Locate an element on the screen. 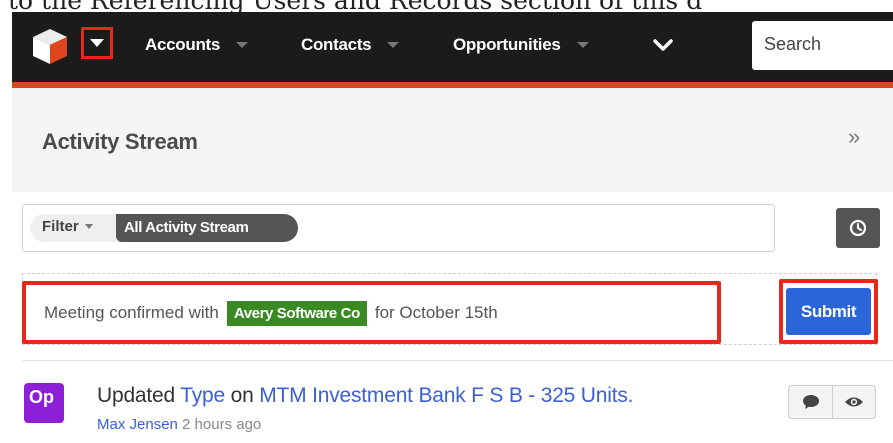 The width and height of the screenshot is (893, 443). activity-field-link: Type is located at coordinates (202, 395).